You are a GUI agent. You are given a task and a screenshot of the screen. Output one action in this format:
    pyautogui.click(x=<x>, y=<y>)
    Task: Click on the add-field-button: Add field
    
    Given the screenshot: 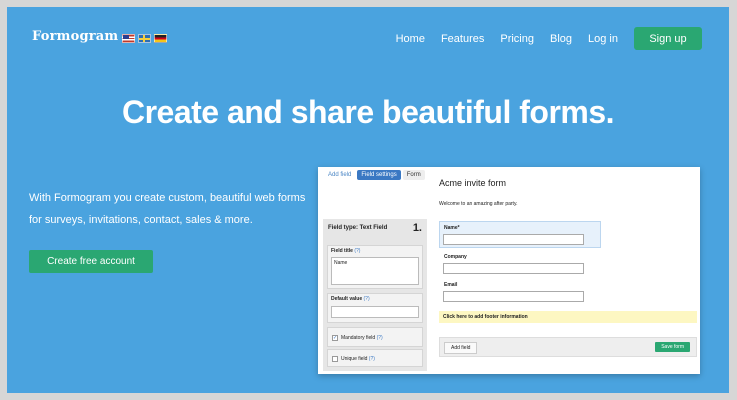 What is the action you would take?
    pyautogui.click(x=461, y=348)
    